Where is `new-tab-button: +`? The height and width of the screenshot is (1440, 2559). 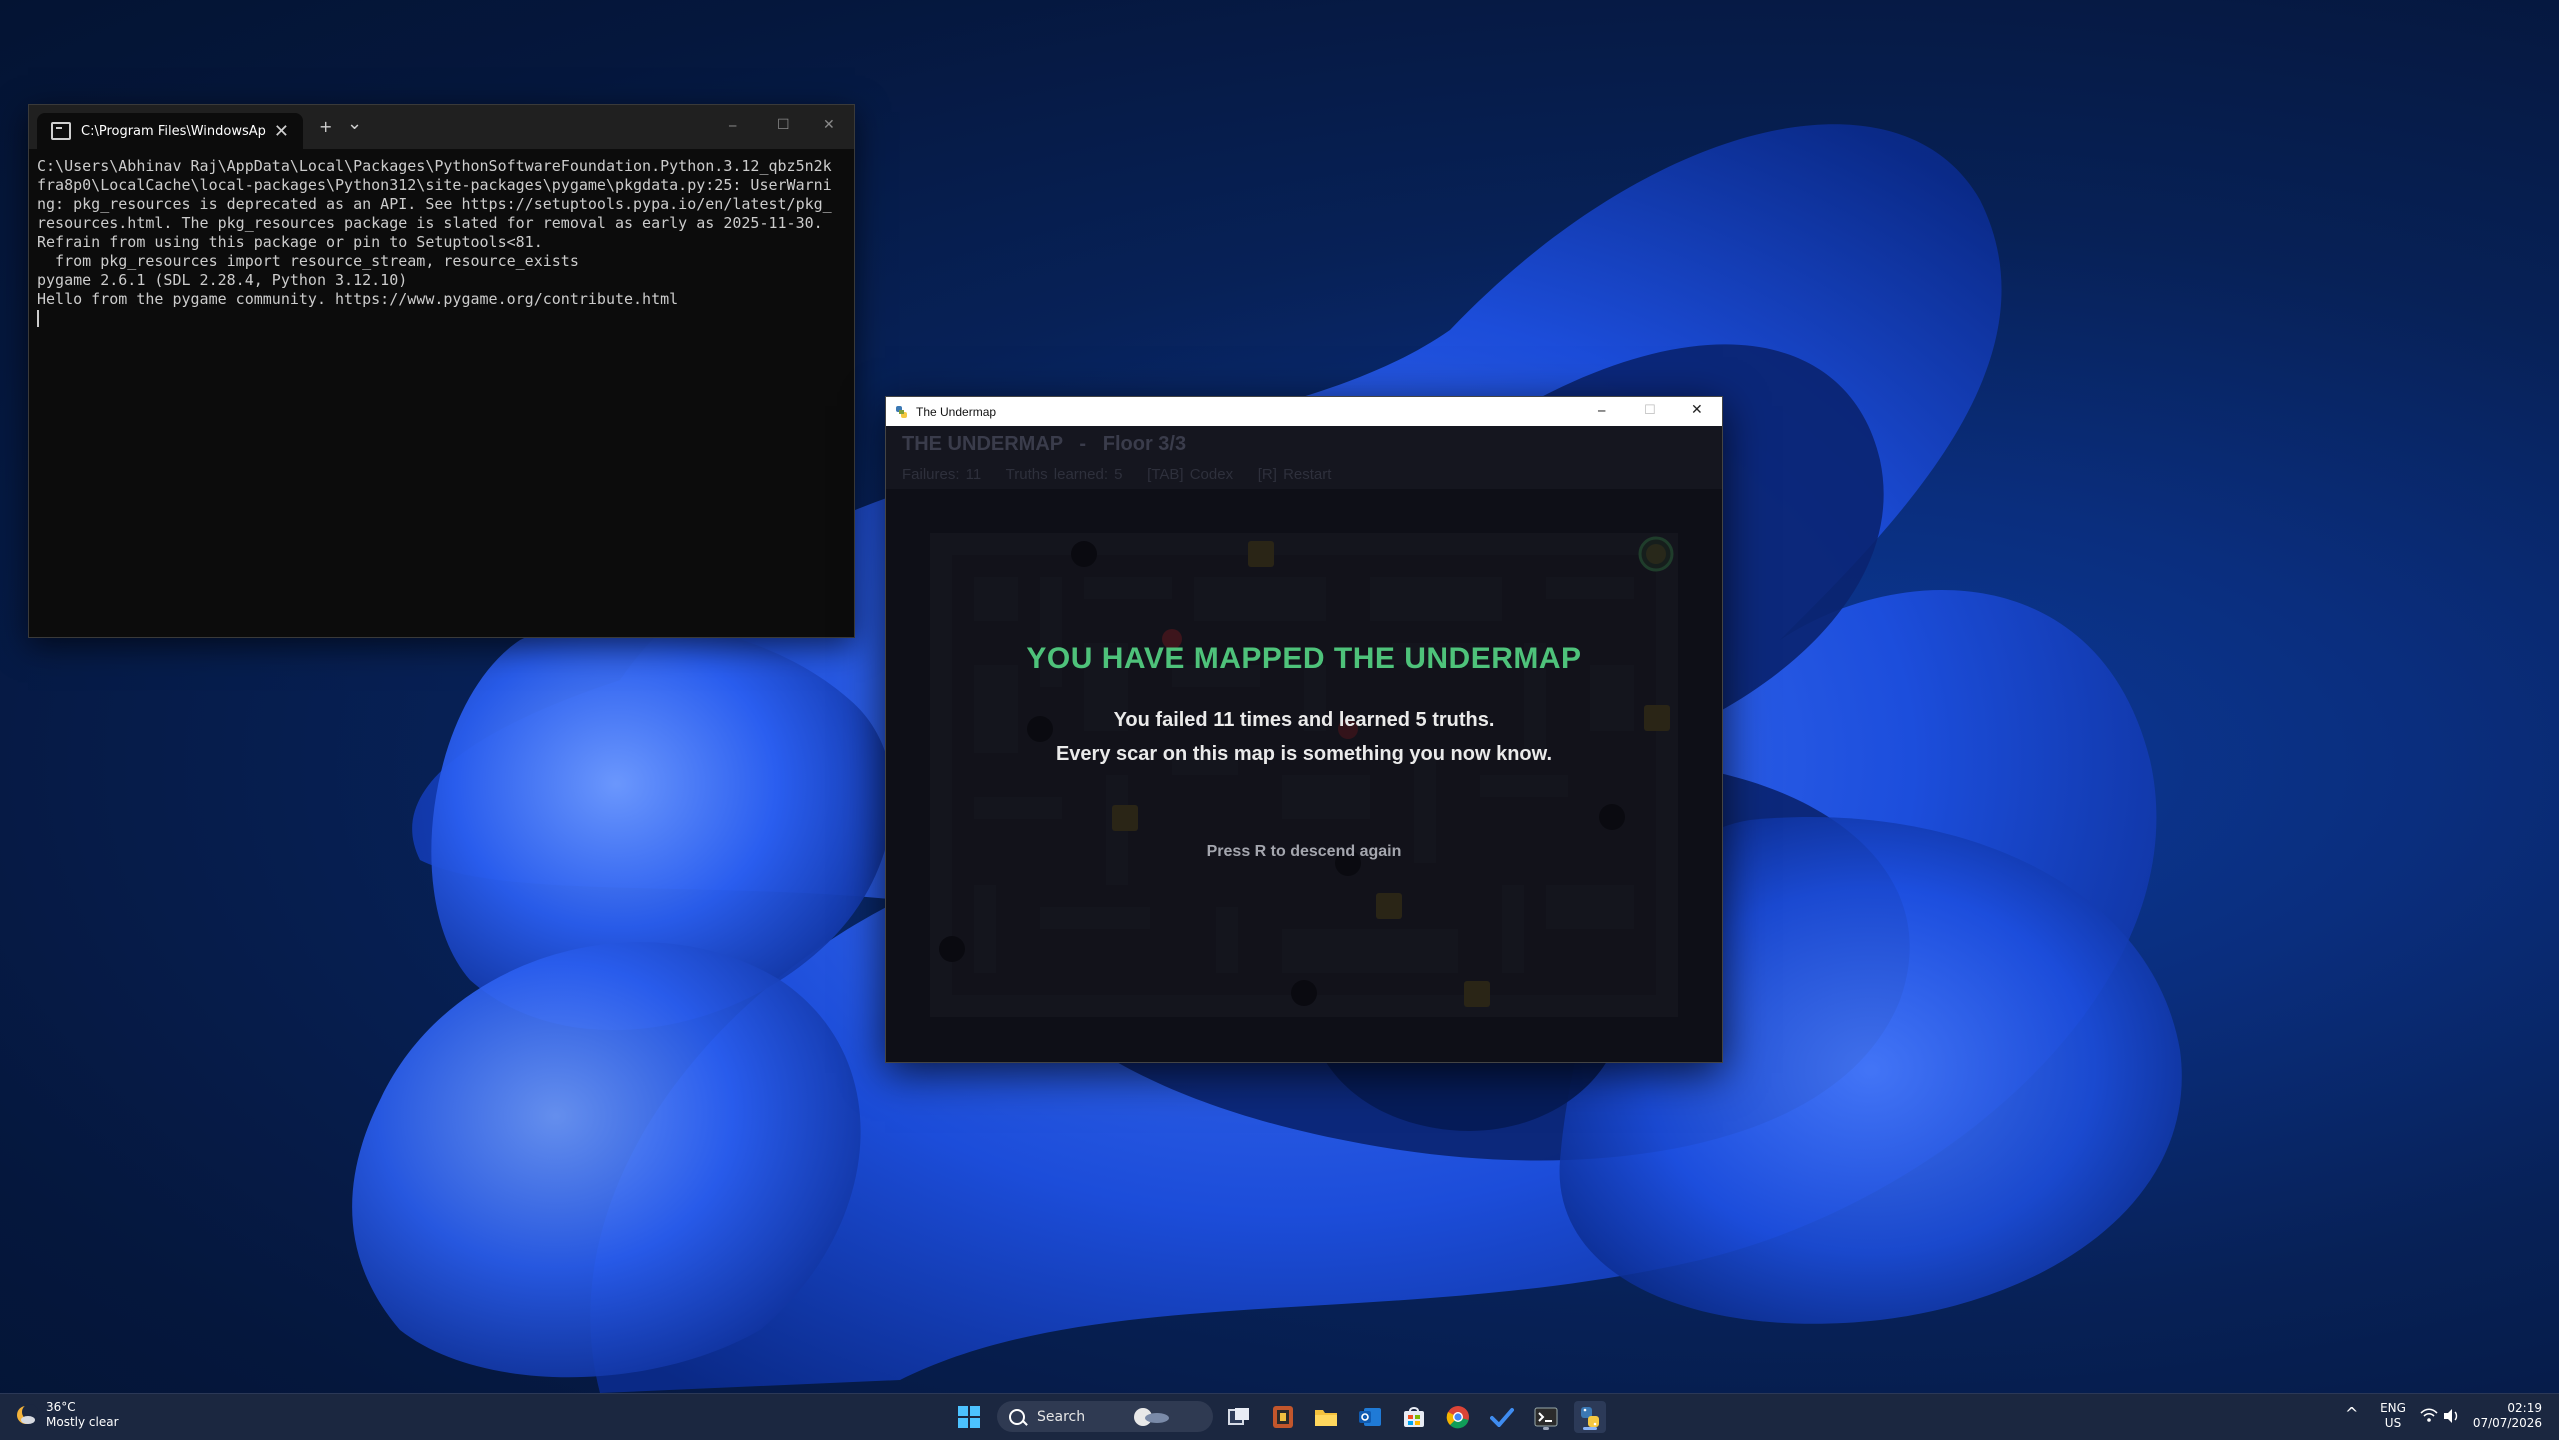 new-tab-button: + is located at coordinates (325, 126).